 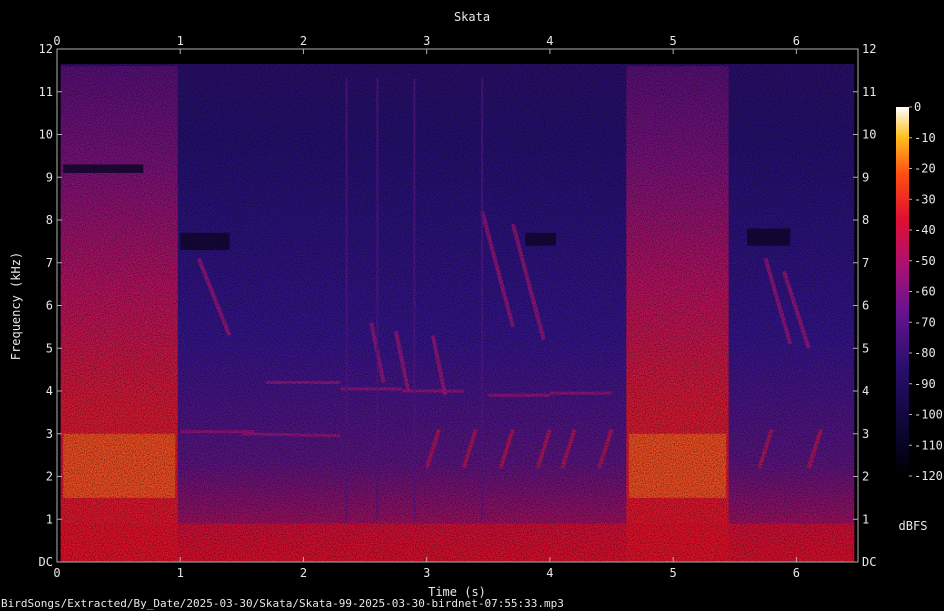 What do you see at coordinates (426, 573) in the screenshot?
I see `x-tick-label: 3` at bounding box center [426, 573].